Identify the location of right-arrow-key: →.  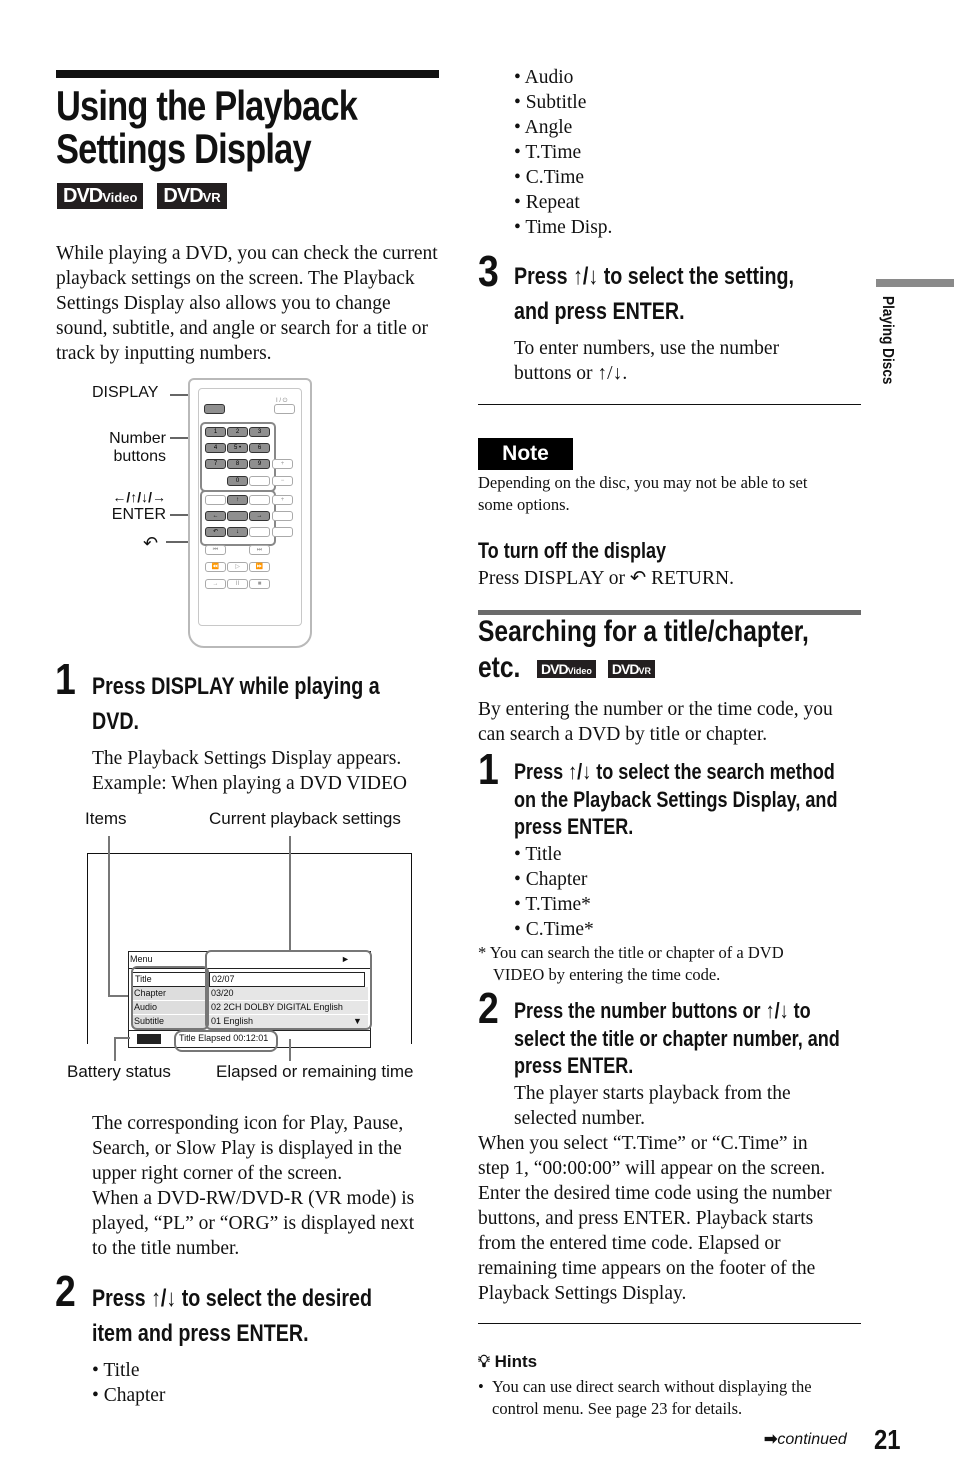
(259, 516).